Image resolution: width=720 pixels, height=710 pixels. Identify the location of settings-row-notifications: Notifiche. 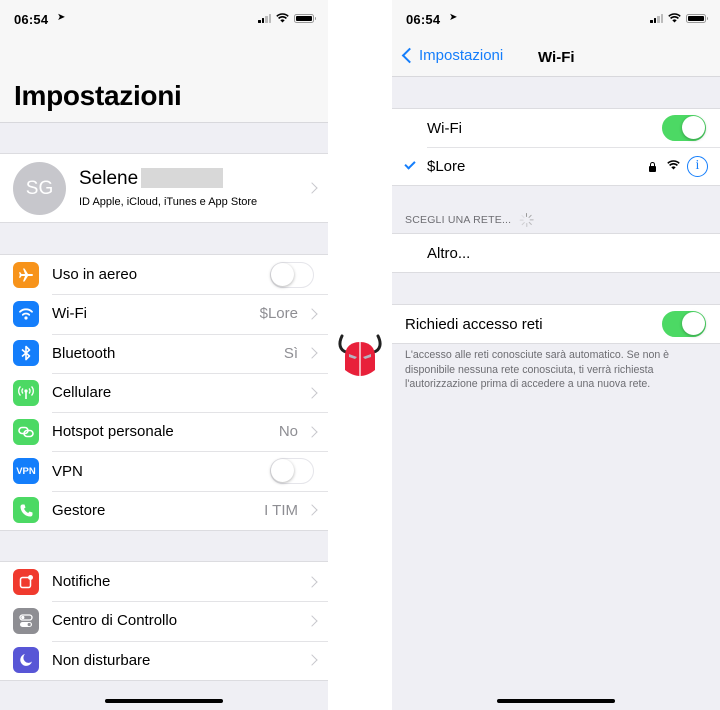
(164, 581).